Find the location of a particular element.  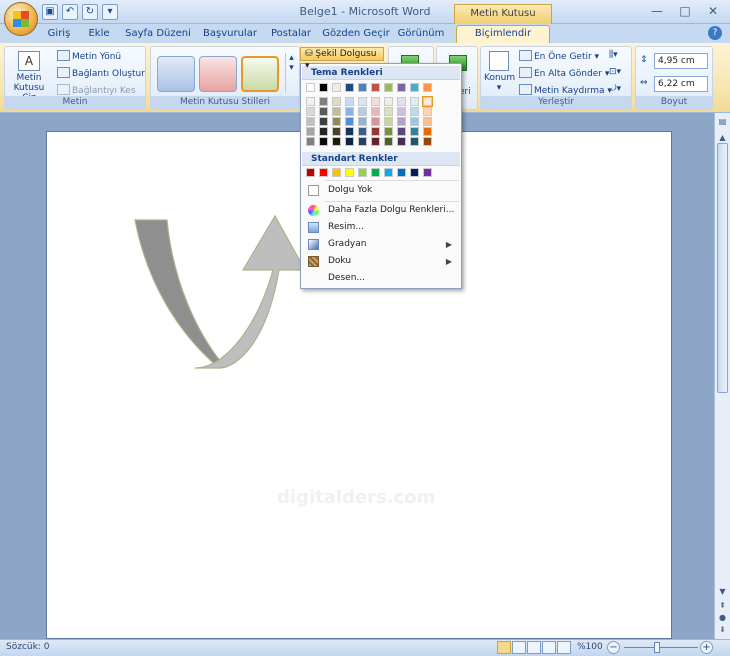

style-swatch-red is located at coordinates (218, 74).